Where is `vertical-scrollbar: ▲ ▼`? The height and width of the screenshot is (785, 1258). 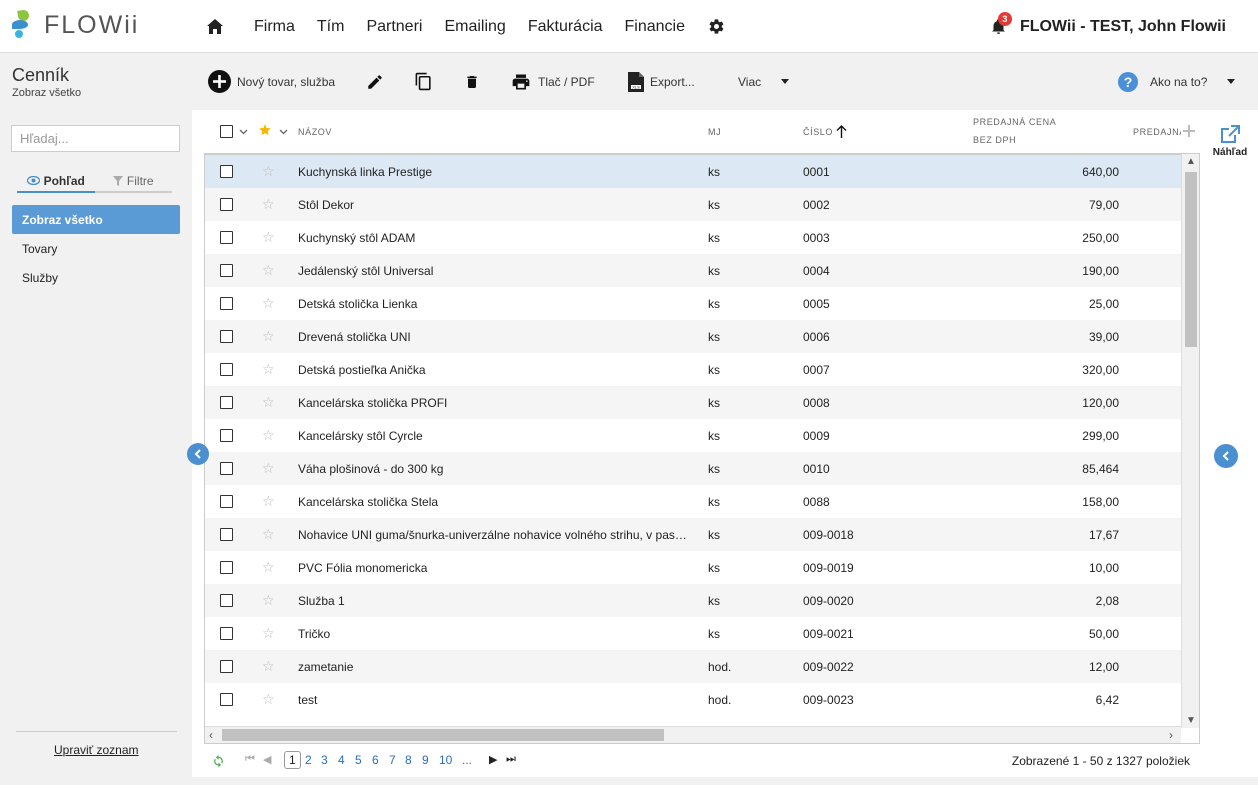 vertical-scrollbar: ▲ ▼ is located at coordinates (1190, 441).